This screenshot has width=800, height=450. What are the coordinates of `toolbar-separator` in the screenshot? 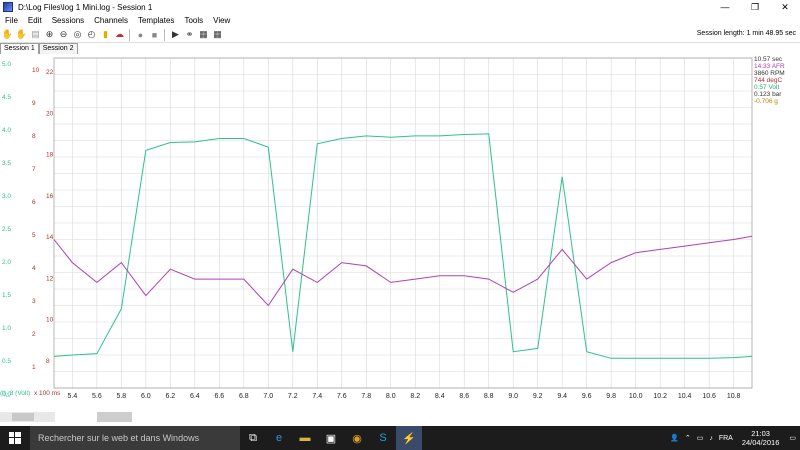 It's located at (129, 34).